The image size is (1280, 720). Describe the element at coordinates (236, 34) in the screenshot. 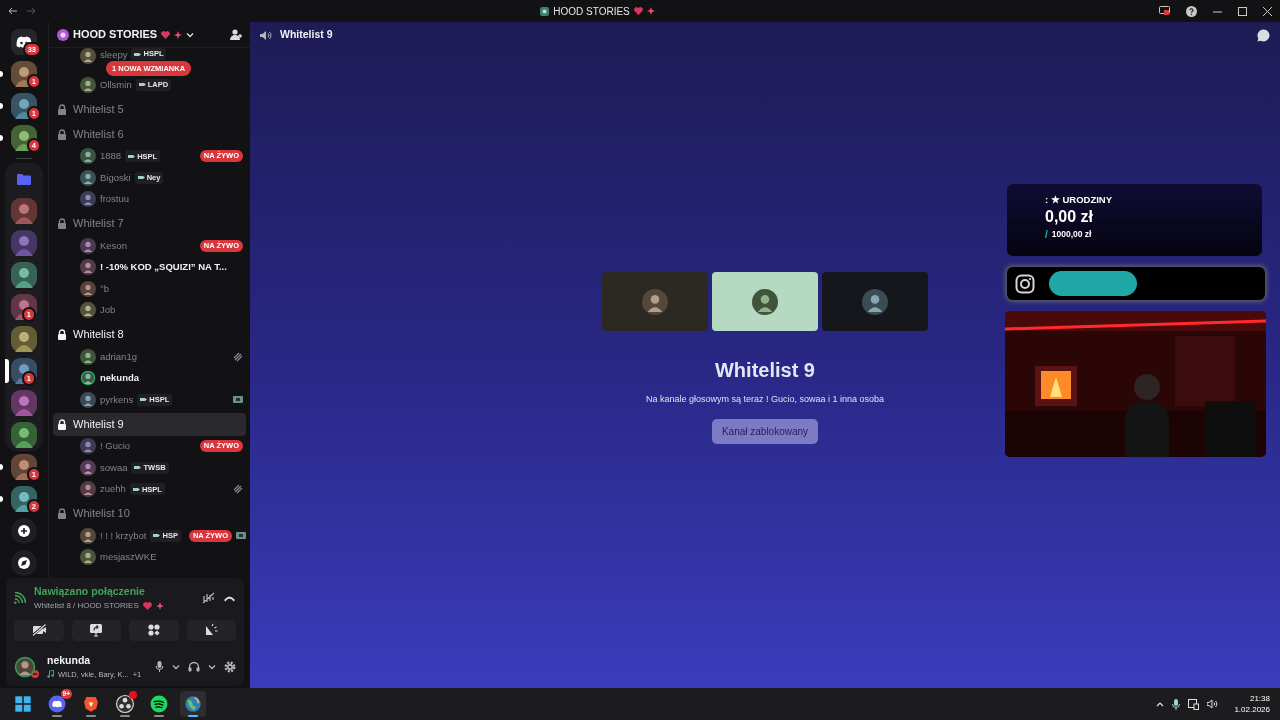

I see `add-member-icon` at that location.